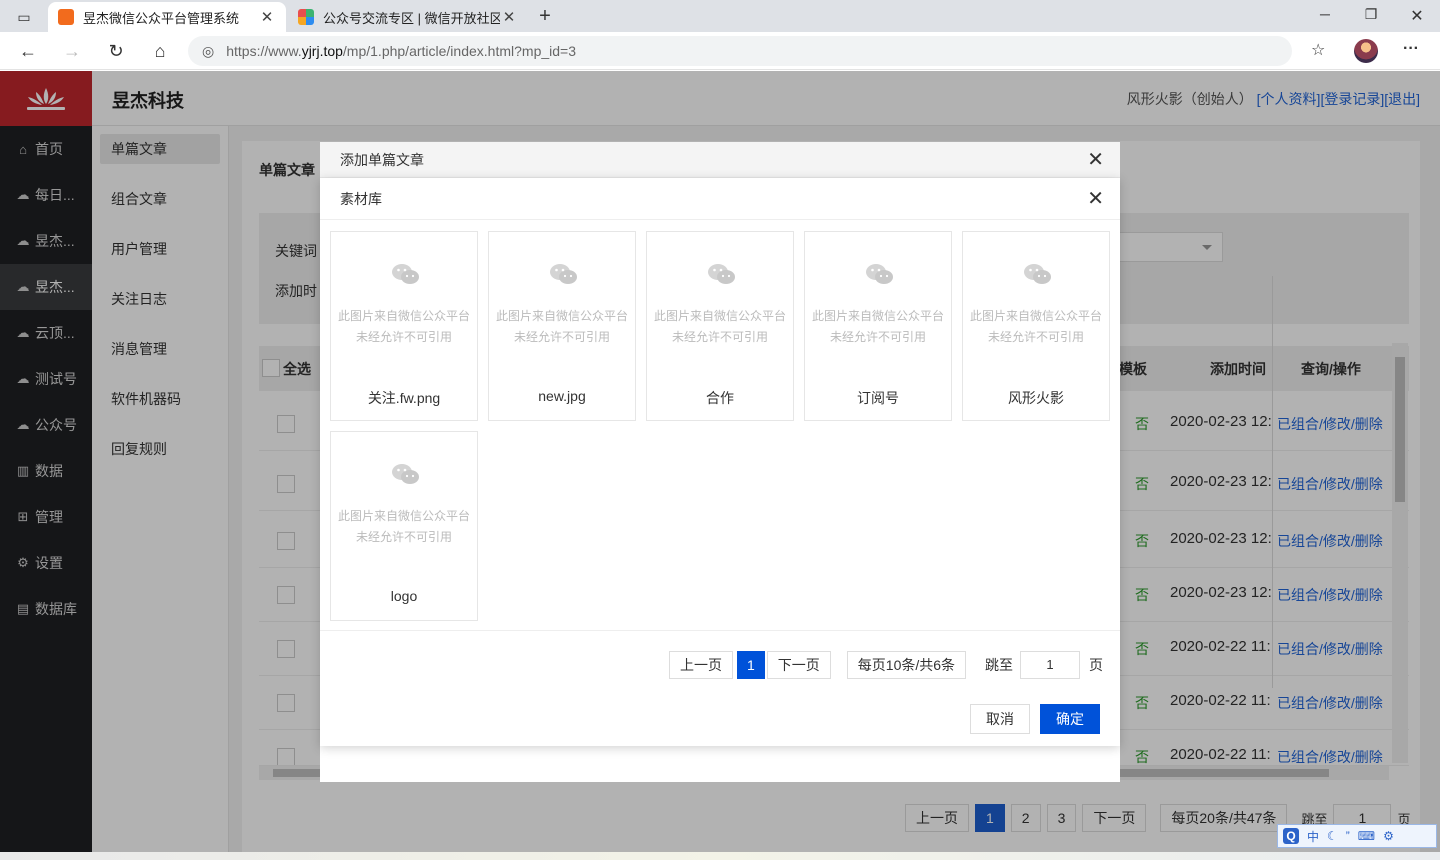  What do you see at coordinates (306, 17) in the screenshot?
I see `wechat-community-favicon-icon` at bounding box center [306, 17].